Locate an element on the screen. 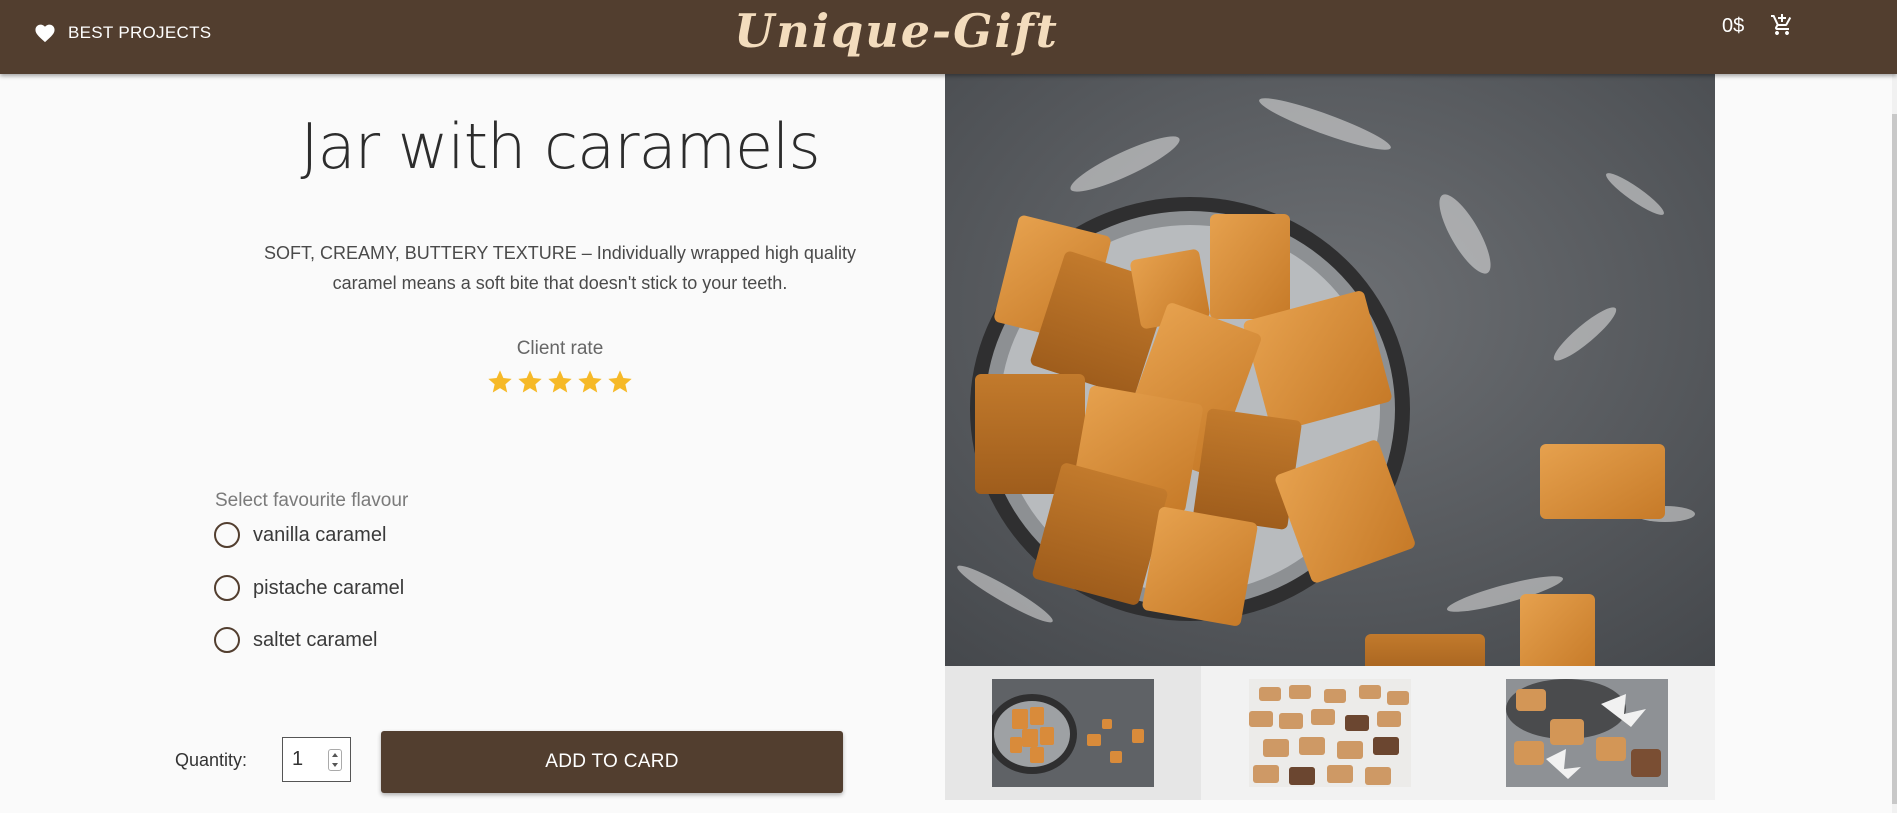 Image resolution: width=1897 pixels, height=813 pixels. rating-label: Client rate is located at coordinates (560, 348).